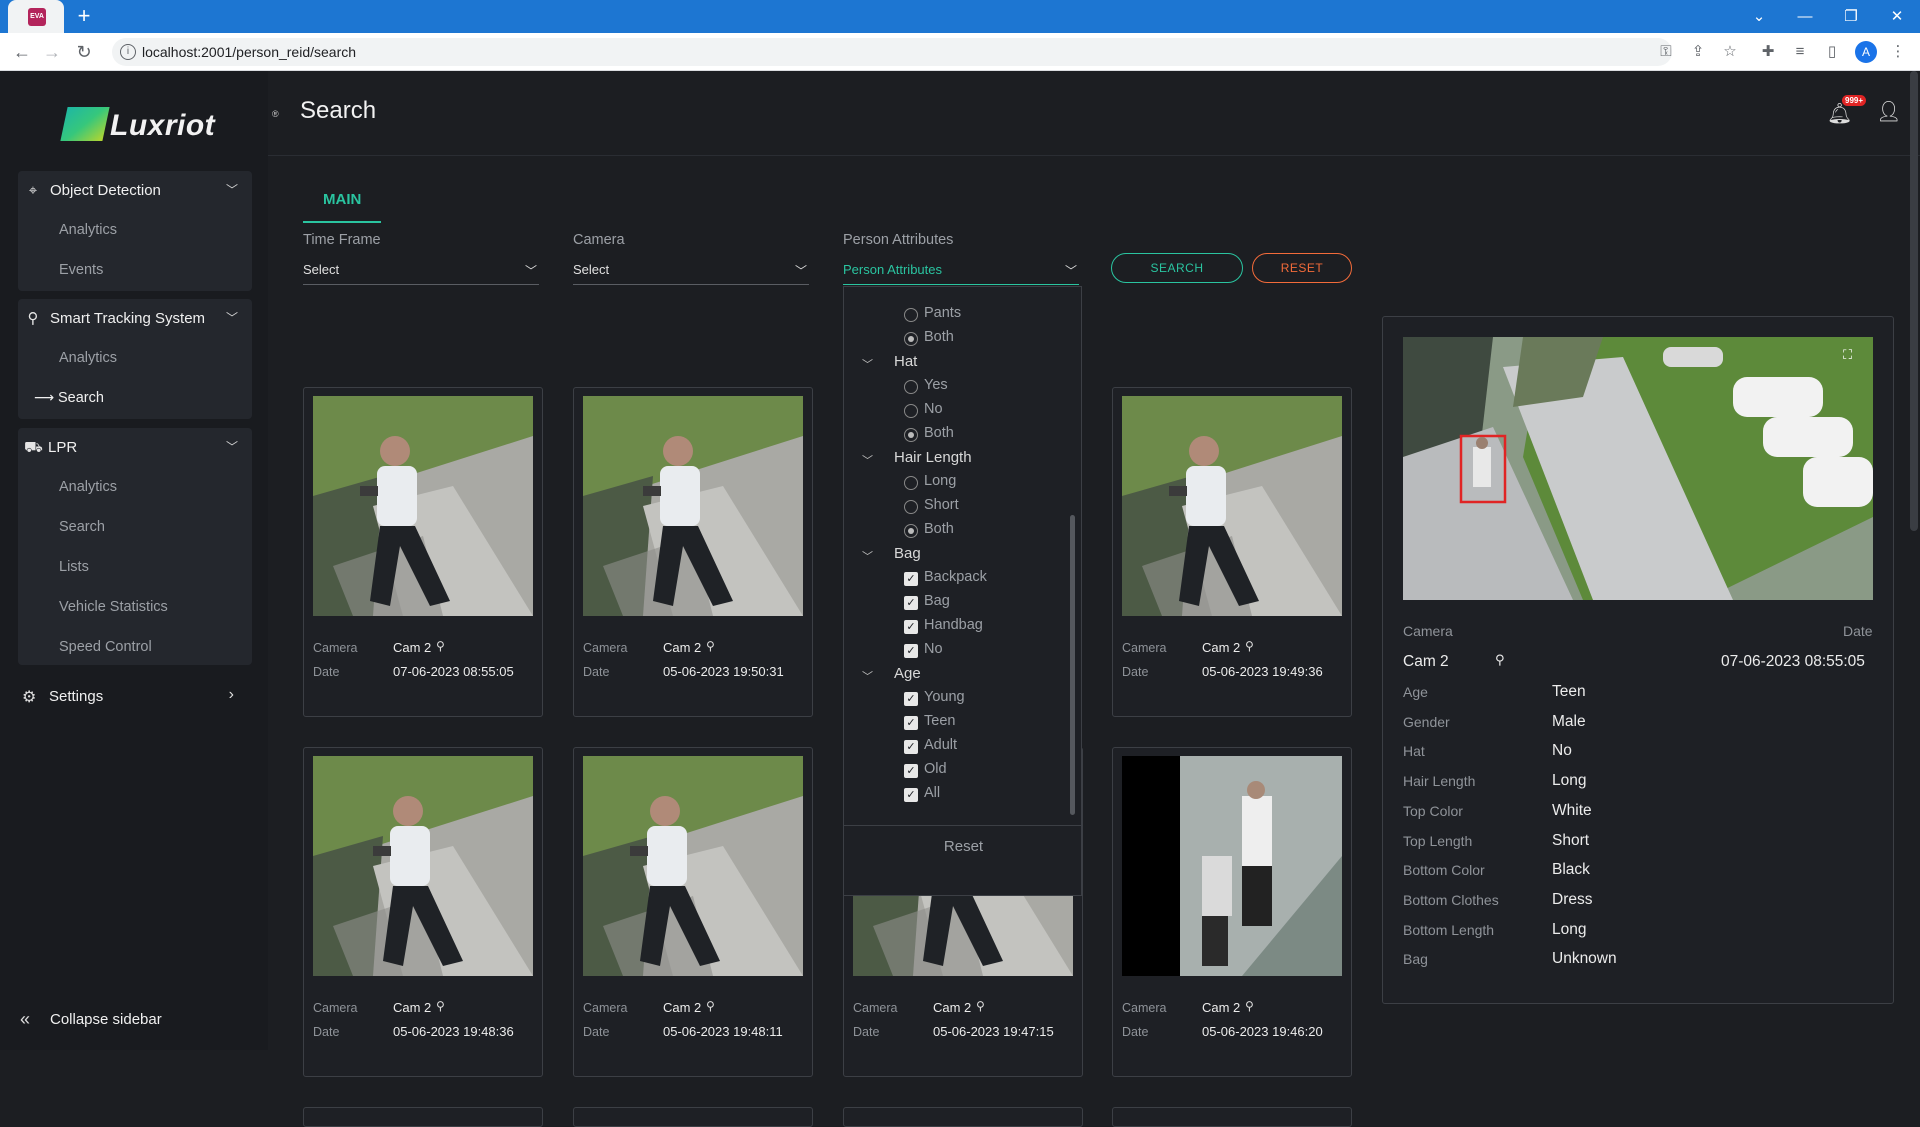 The image size is (1920, 1127). What do you see at coordinates (1914, 301) in the screenshot?
I see `page-scrollbar` at bounding box center [1914, 301].